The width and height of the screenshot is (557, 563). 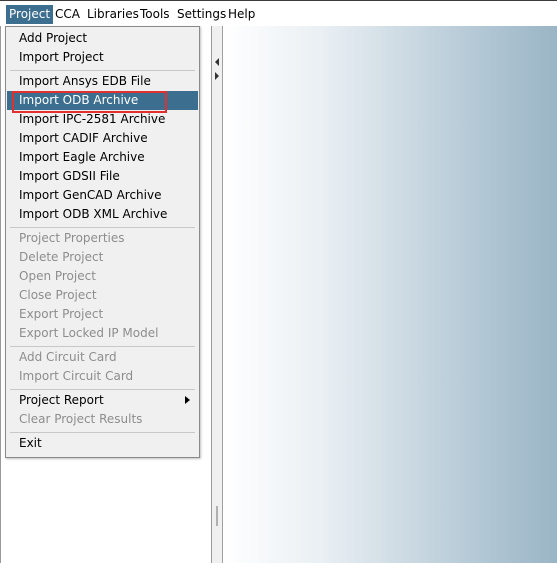 I want to click on menu-cca: CCA, so click(x=67, y=14).